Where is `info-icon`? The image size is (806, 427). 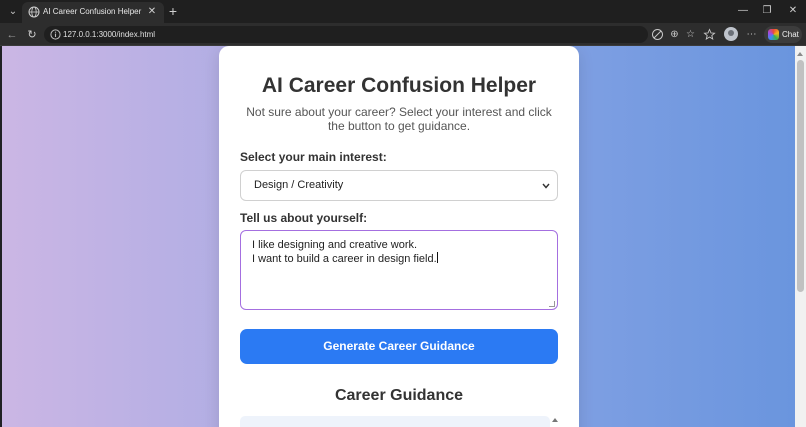 info-icon is located at coordinates (55, 34).